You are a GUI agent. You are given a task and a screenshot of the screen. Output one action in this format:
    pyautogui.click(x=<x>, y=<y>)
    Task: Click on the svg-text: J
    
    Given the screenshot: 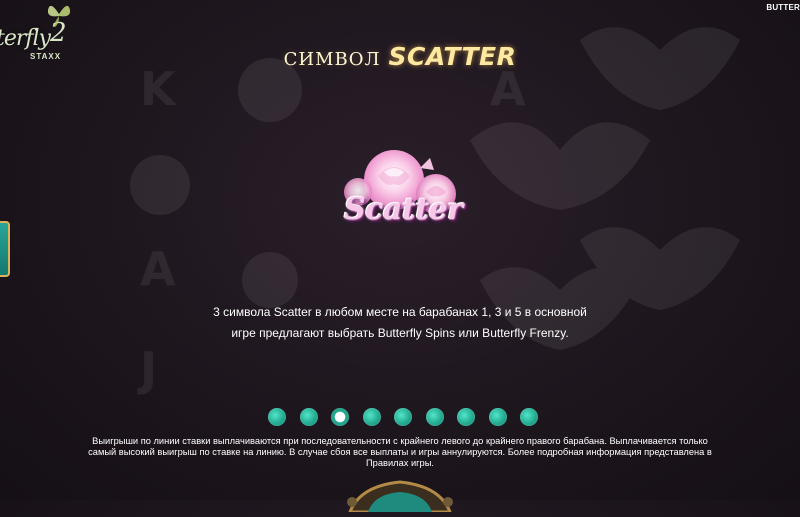 What is the action you would take?
    pyautogui.click(x=147, y=369)
    